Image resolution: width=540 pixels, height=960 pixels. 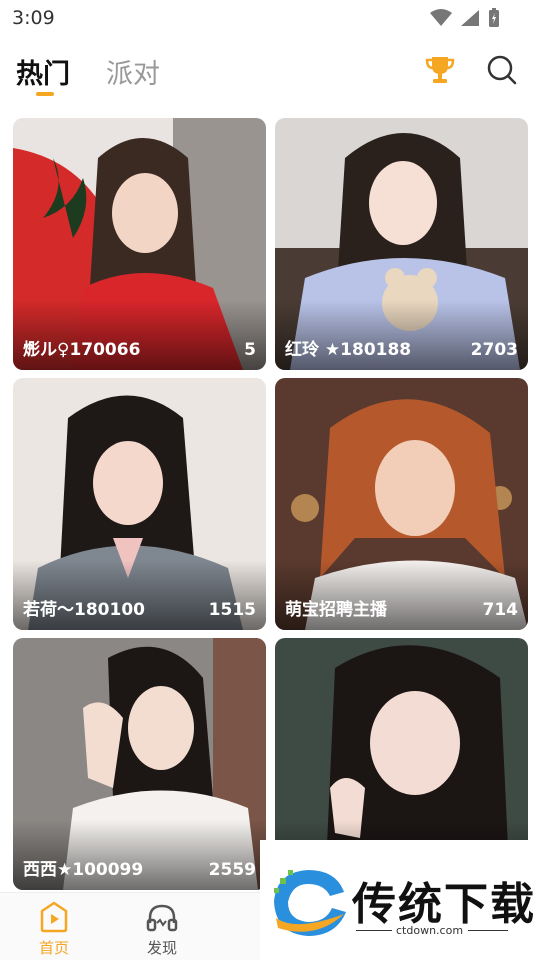 What do you see at coordinates (232, 610) in the screenshot?
I see `card-count: 1515` at bounding box center [232, 610].